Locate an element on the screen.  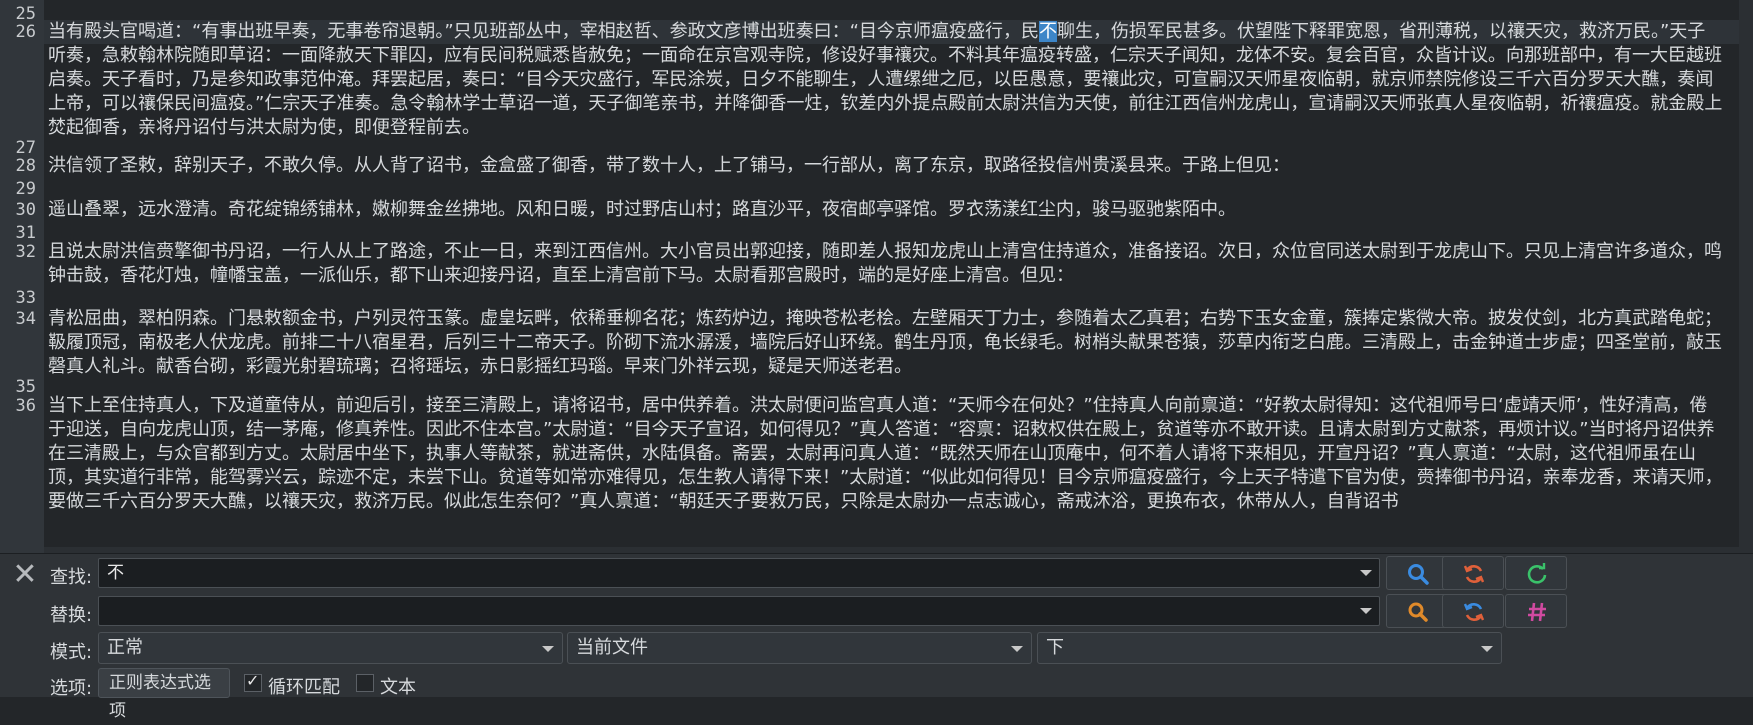
regex-button is located at coordinates (1536, 611).